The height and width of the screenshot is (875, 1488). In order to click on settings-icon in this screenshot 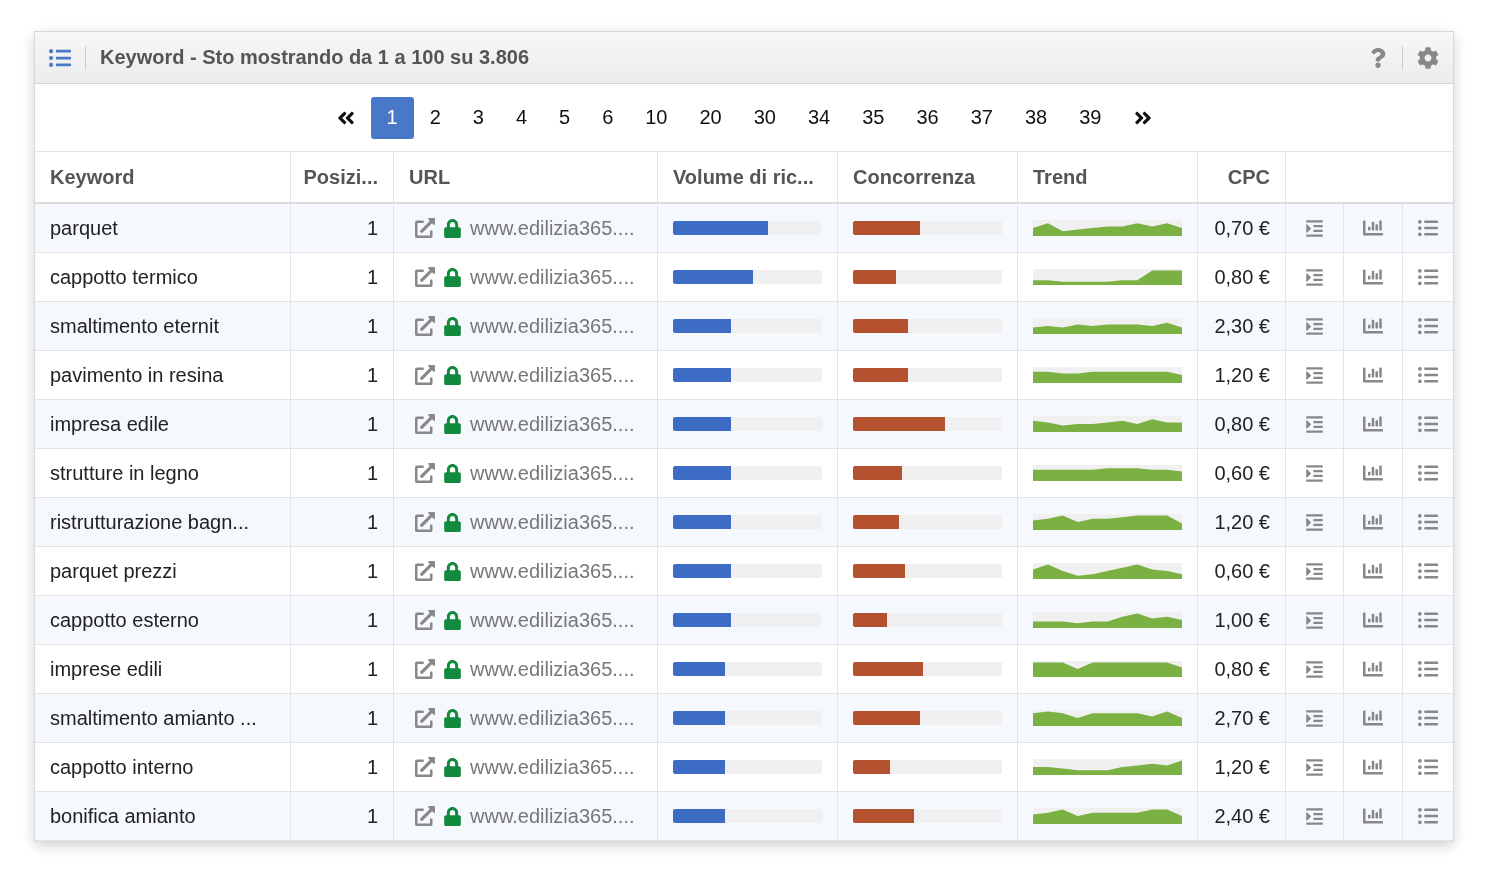, I will do `click(1428, 57)`.